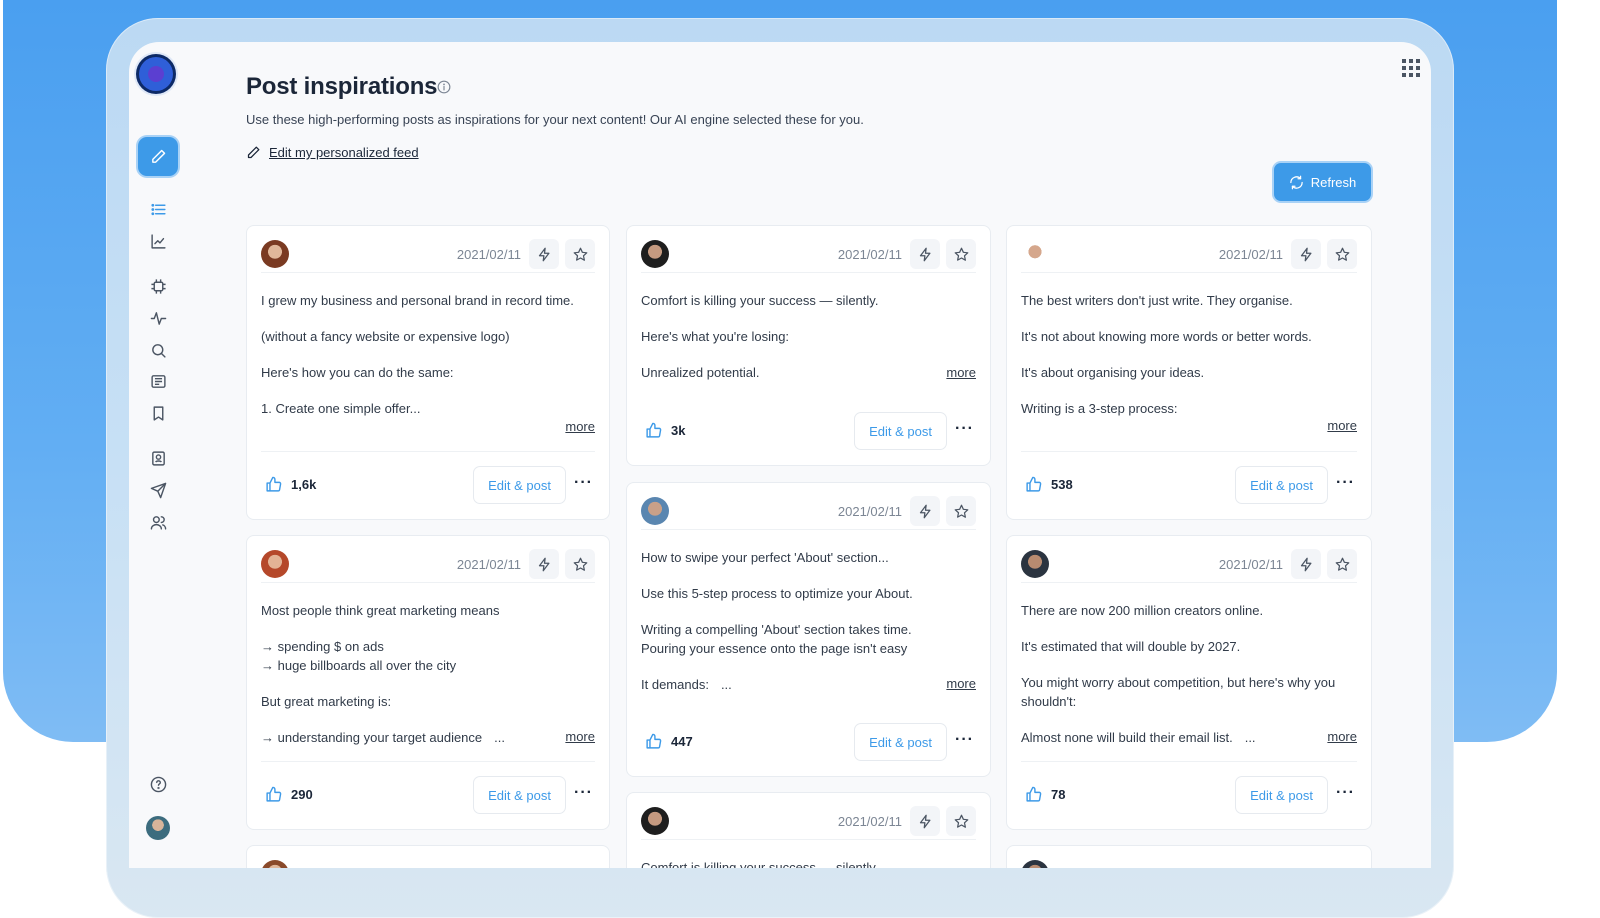  What do you see at coordinates (359, 665) in the screenshot?
I see `post-line: → huge billboards all over the city` at bounding box center [359, 665].